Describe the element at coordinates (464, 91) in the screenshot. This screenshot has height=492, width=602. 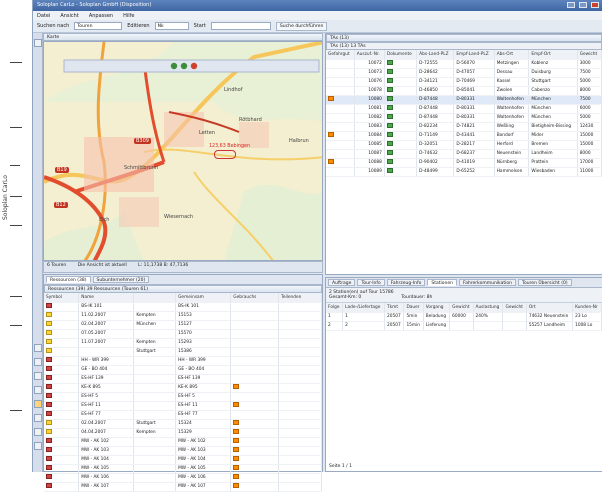
I see `table-row: 10078 D-46850 D-85041 Zwolen Cabenzo 8000` at that location.